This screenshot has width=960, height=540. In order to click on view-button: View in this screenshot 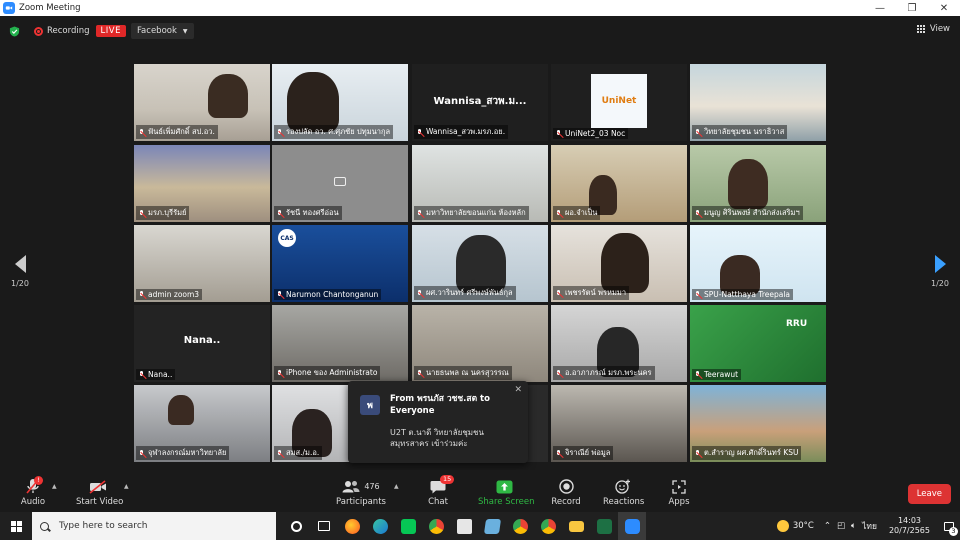, I will do `click(933, 29)`.